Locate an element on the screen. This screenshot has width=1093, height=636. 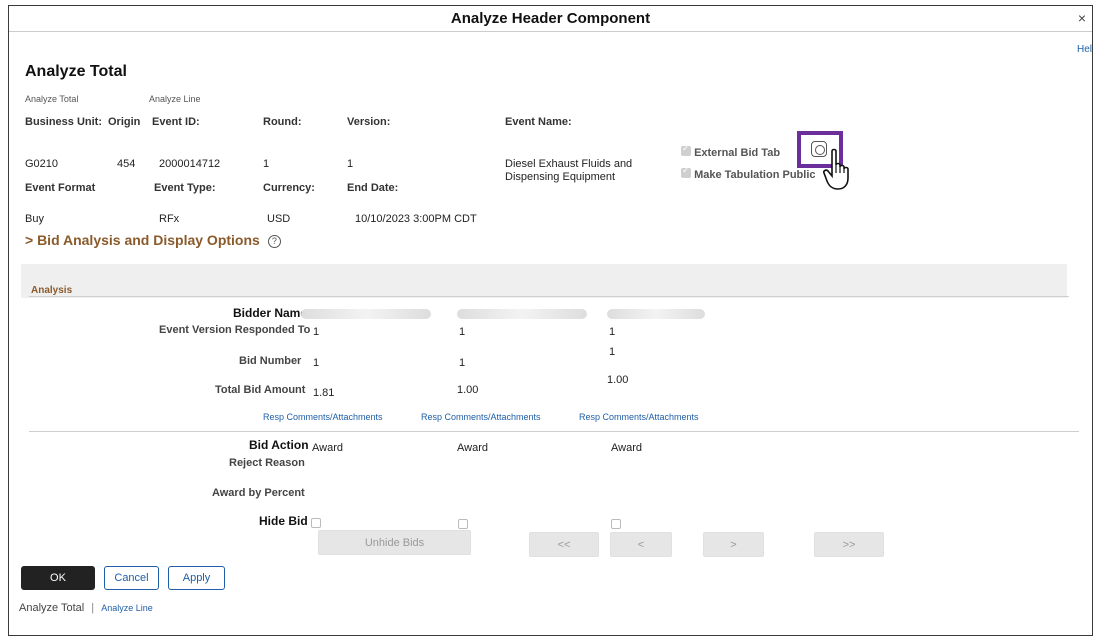
label-total-bid-amount: Total Bid Amount is located at coordinates (260, 390).